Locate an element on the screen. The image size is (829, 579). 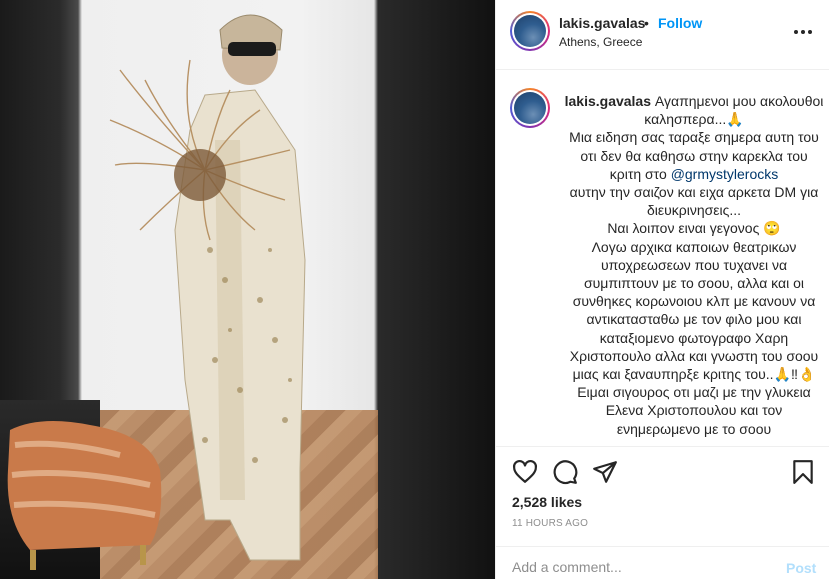
author-avatar is located at coordinates (530, 31).